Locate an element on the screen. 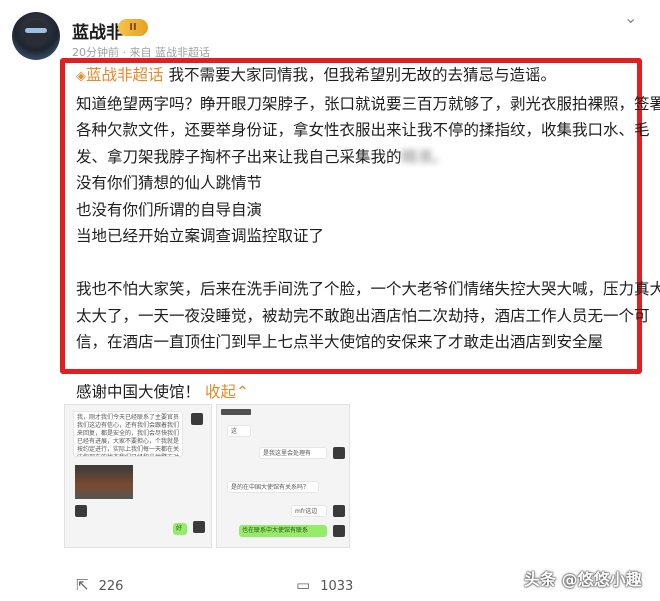 The image size is (660, 601). chat-bubble-received: 是的在中国大使馆有关系吗？ is located at coordinates (273, 487).